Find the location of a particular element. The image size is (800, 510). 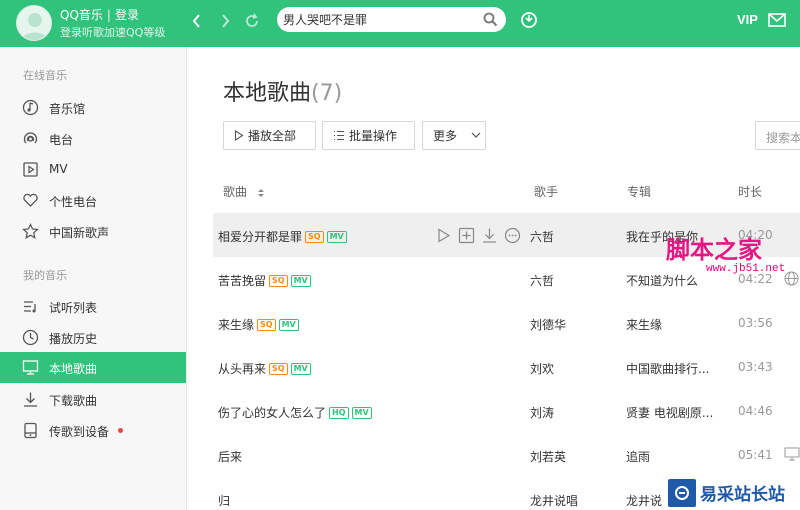

more-options-icon is located at coordinates (512, 235).